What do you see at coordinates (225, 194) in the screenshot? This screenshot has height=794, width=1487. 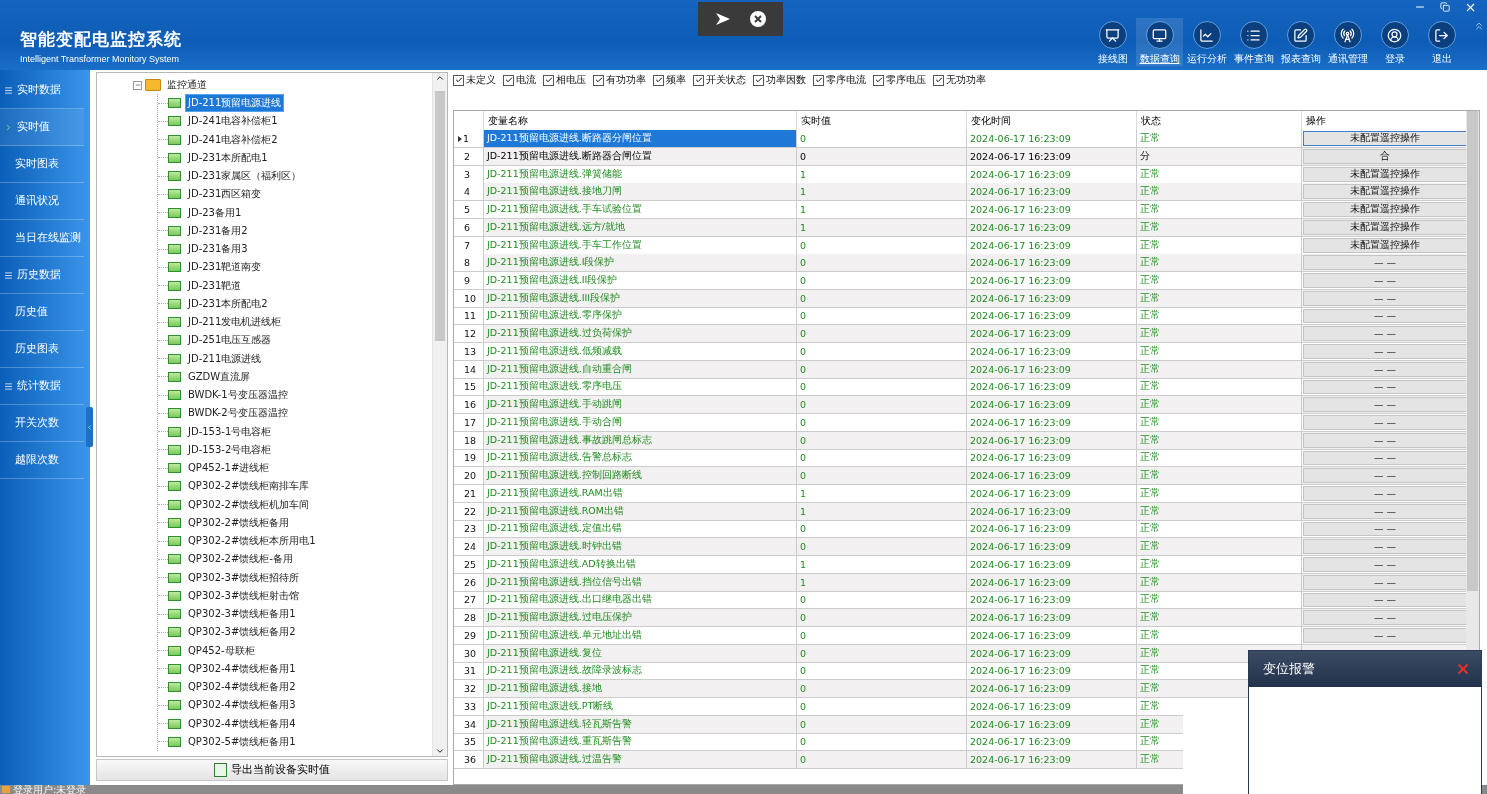 I see `tree-item: JD-231西区箱变` at bounding box center [225, 194].